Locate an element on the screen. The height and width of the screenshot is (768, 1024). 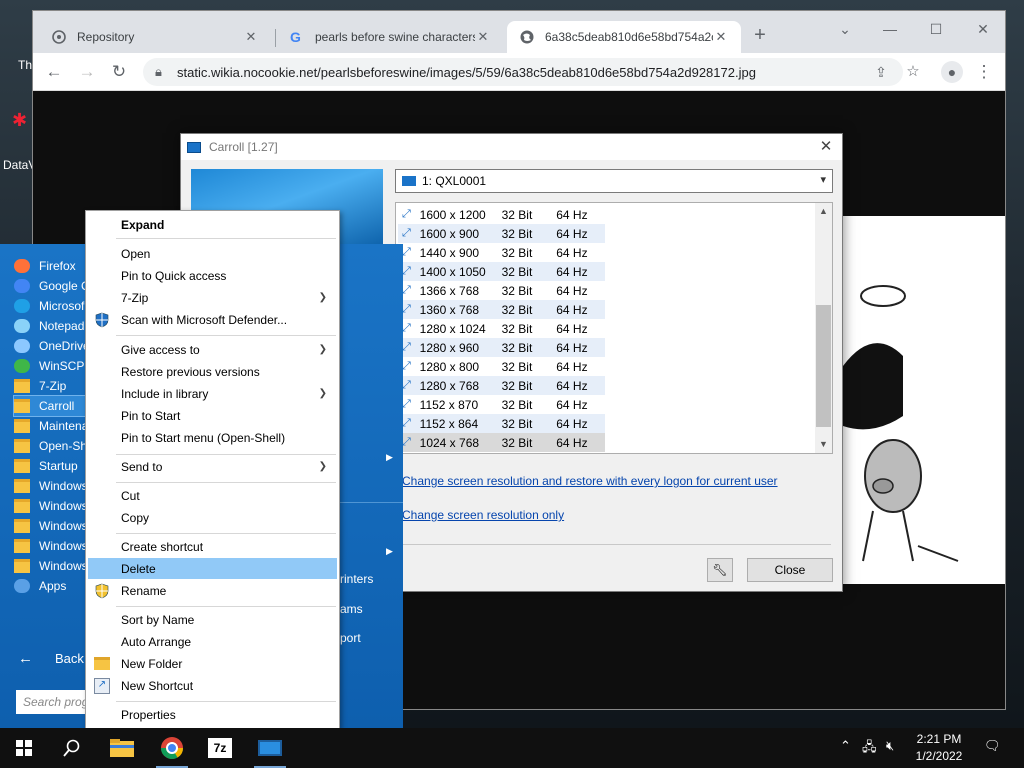
context-menu-item: New Folder is located at coordinates (212, 663).